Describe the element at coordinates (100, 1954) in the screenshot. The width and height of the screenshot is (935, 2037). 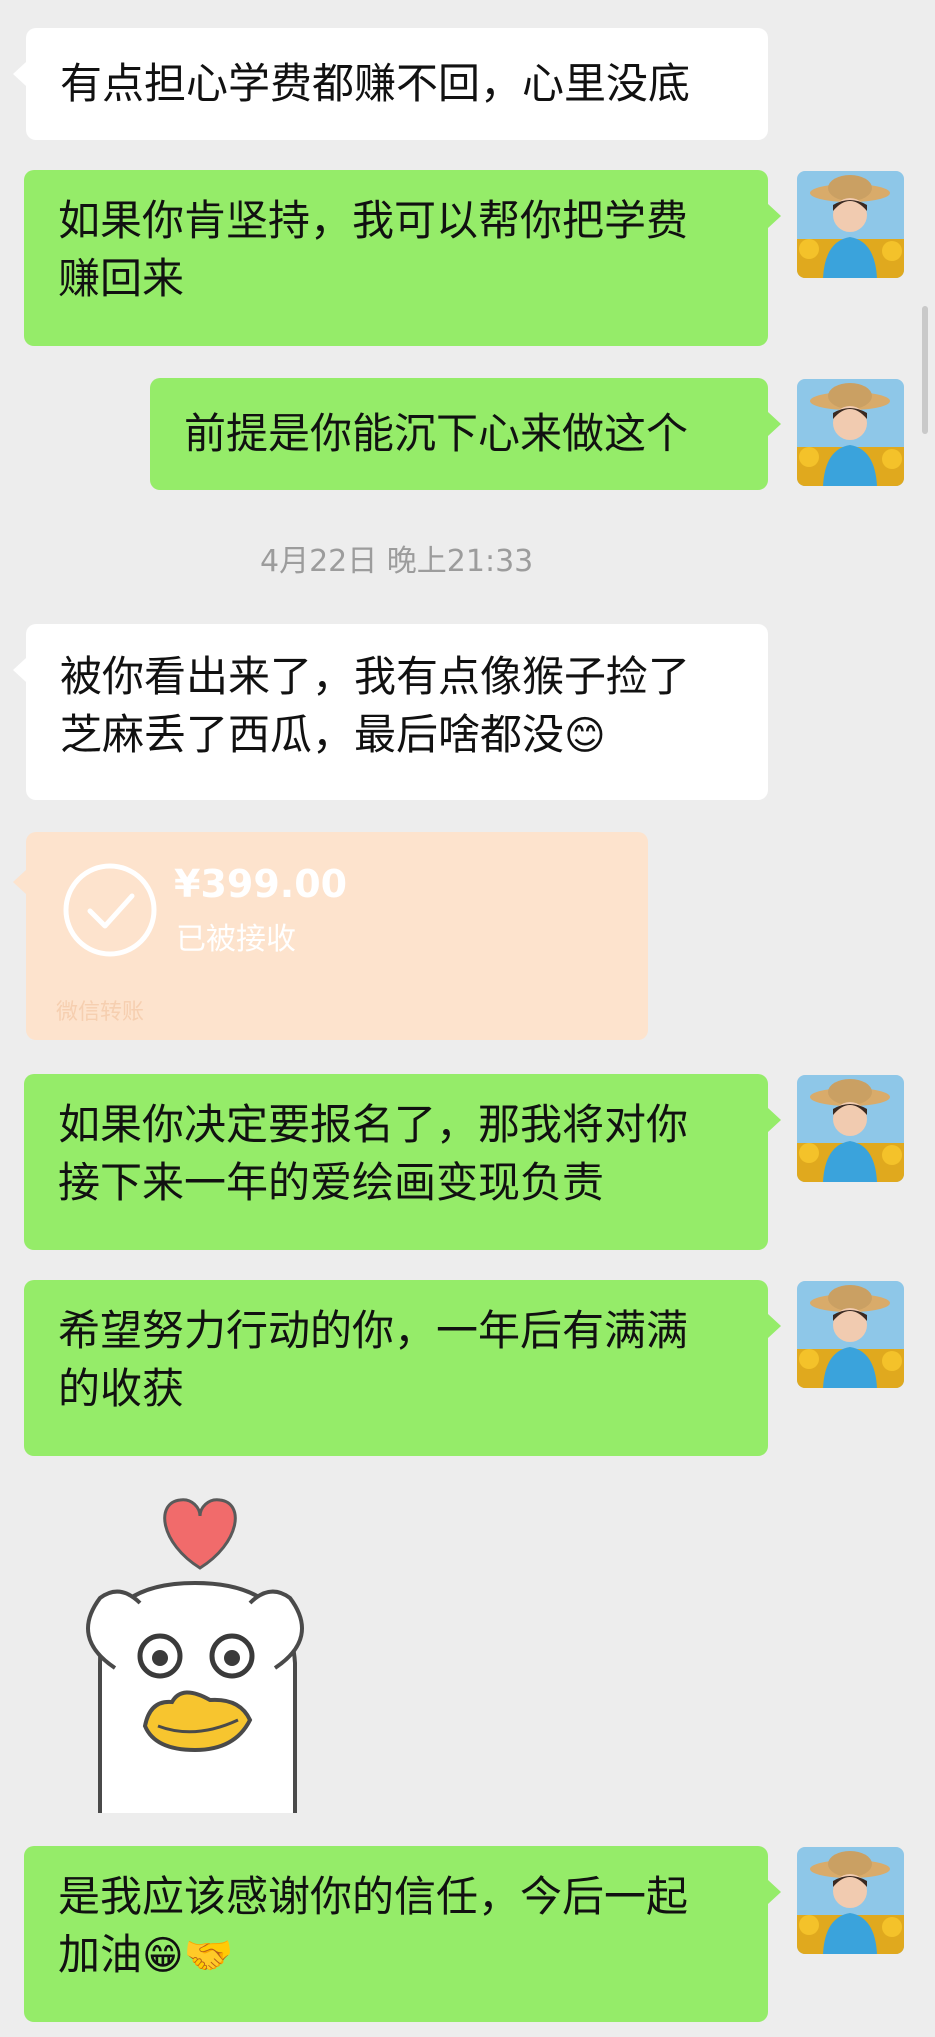
I see `message-text-line: 加油` at that location.